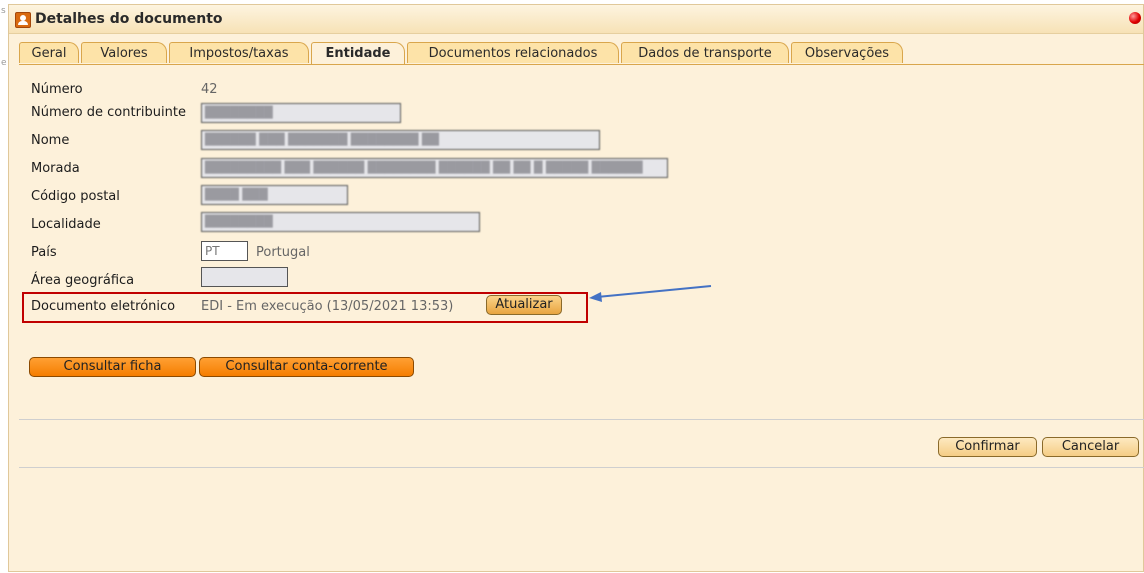 Image resolution: width=1144 pixels, height=573 pixels. Describe the element at coordinates (4, 286) in the screenshot. I see `left-gutter: s e` at that location.